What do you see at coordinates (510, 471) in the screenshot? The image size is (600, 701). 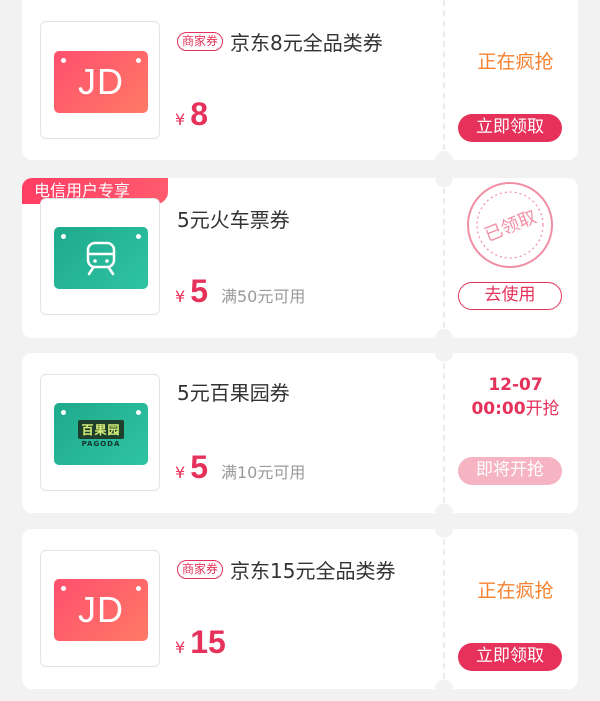 I see `coming-soon-button: 即将开抢` at bounding box center [510, 471].